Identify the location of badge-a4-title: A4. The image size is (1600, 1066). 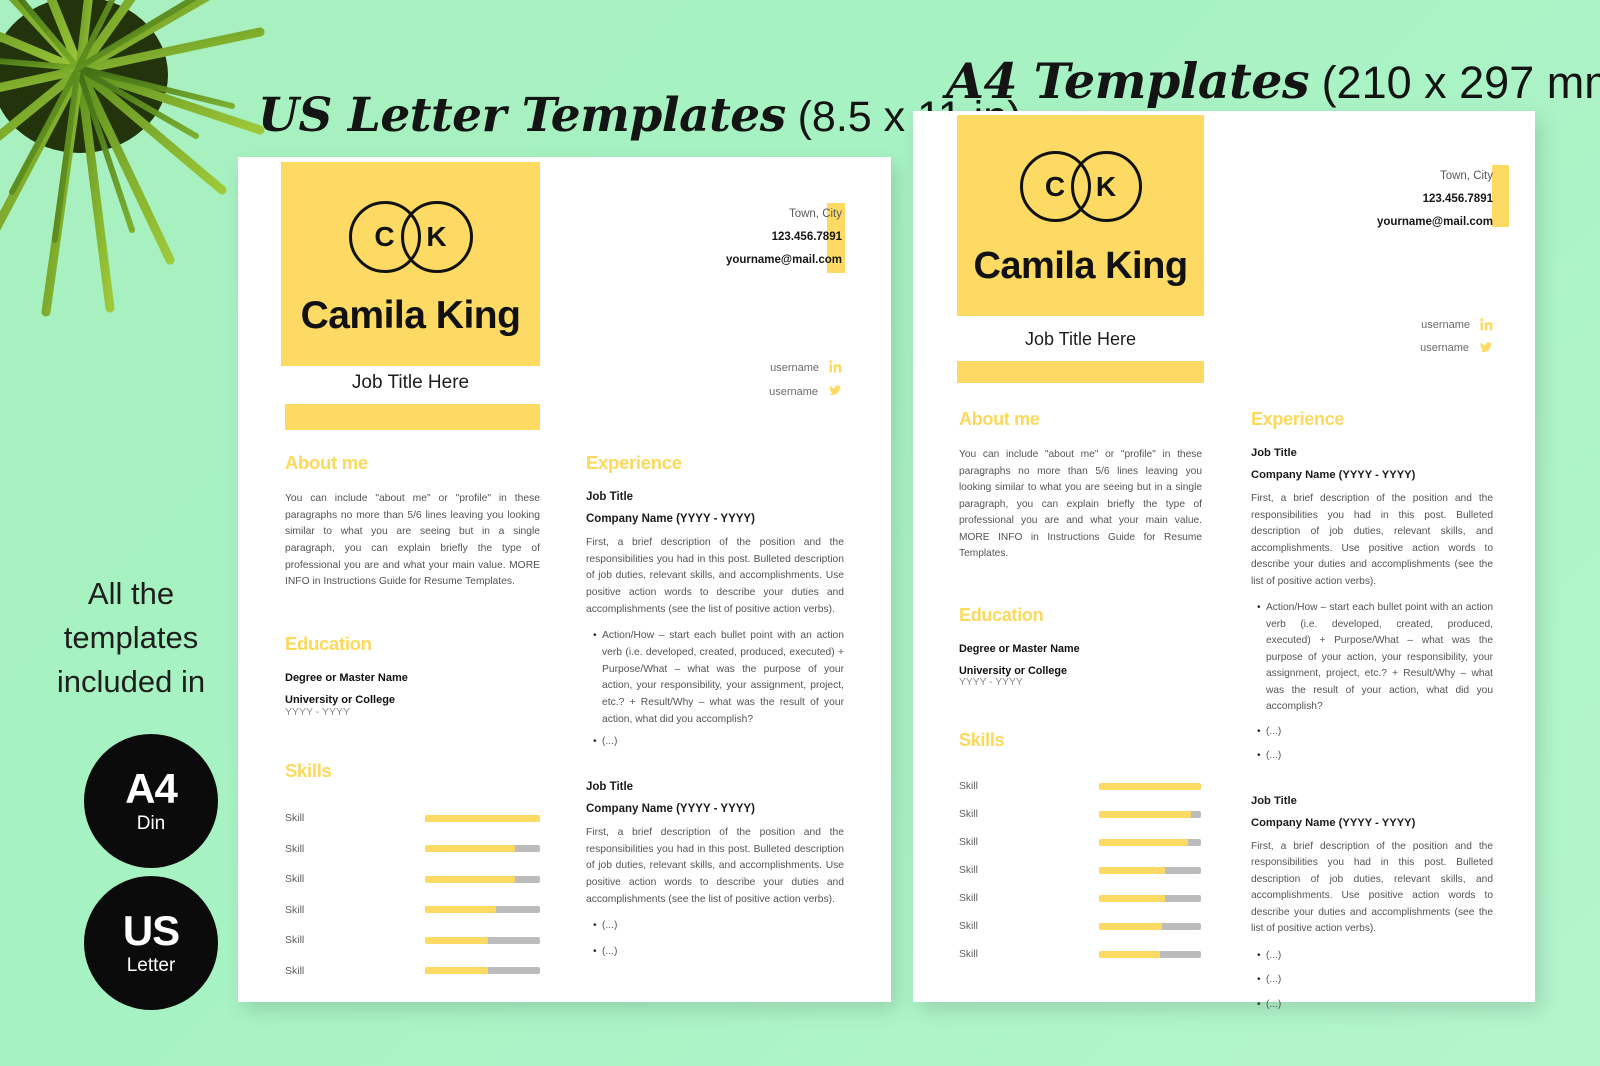
(151, 788).